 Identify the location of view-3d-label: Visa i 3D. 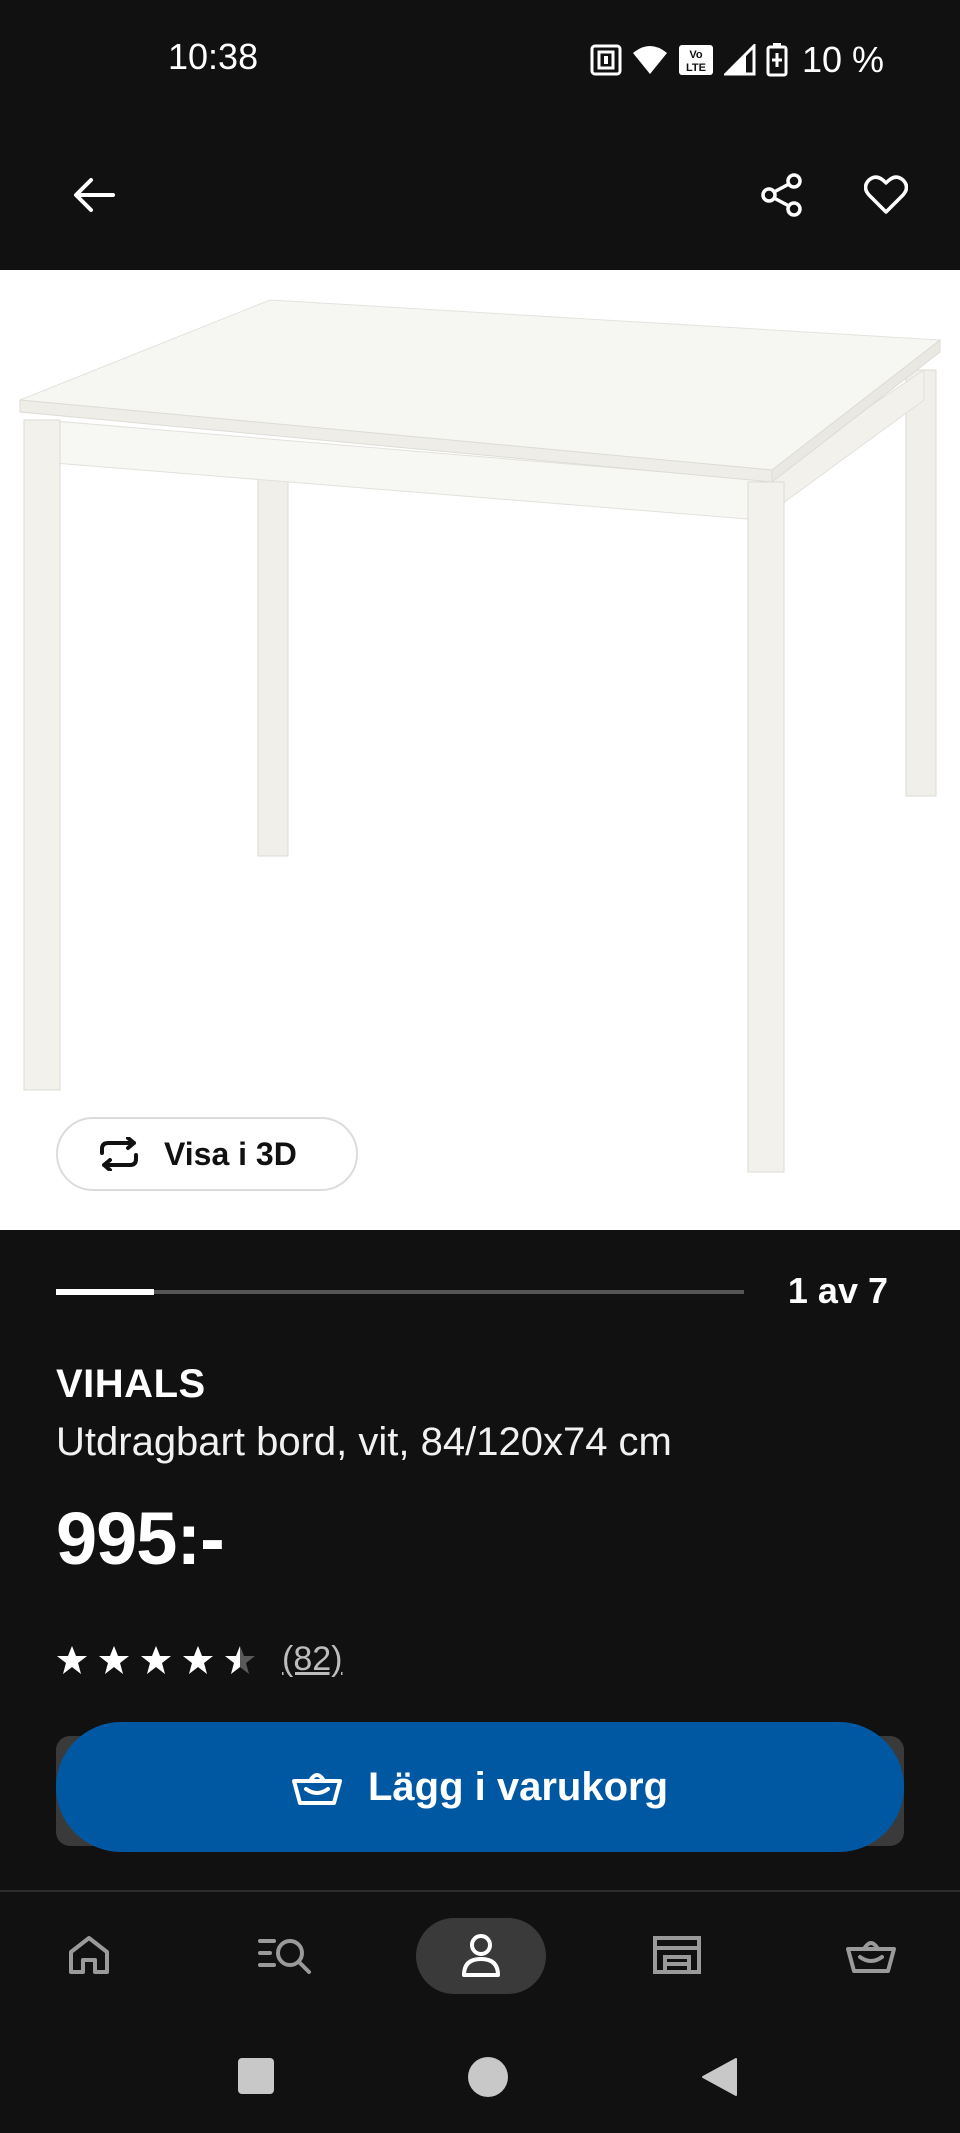
(230, 1153).